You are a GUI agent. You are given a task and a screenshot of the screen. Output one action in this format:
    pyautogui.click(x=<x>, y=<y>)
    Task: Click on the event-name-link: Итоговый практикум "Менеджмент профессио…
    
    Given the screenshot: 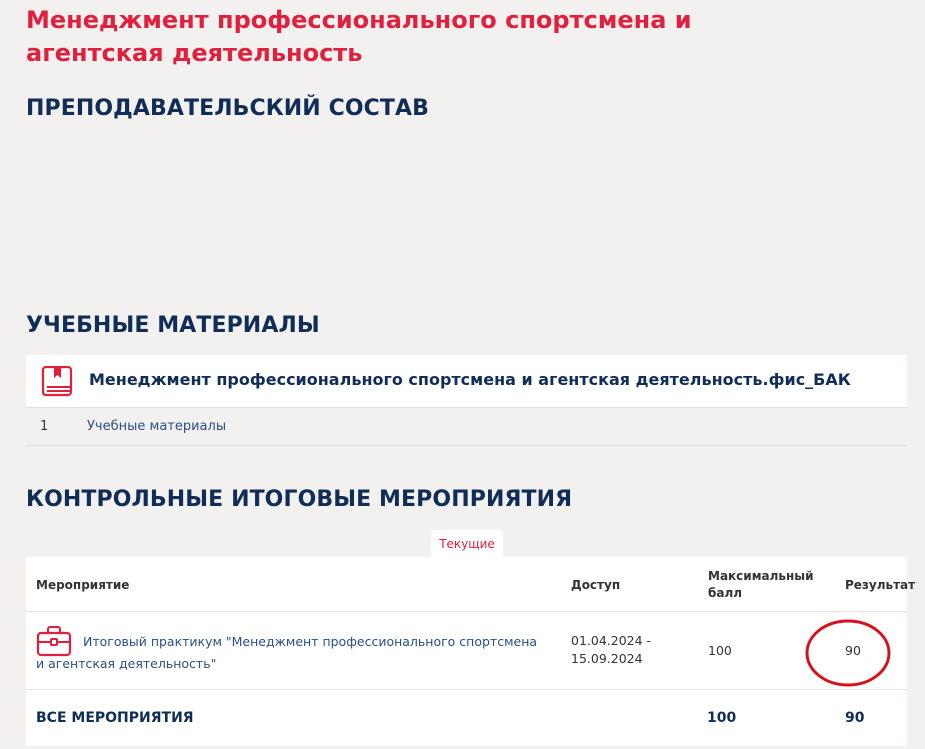 What is the action you would take?
    pyautogui.click(x=288, y=653)
    